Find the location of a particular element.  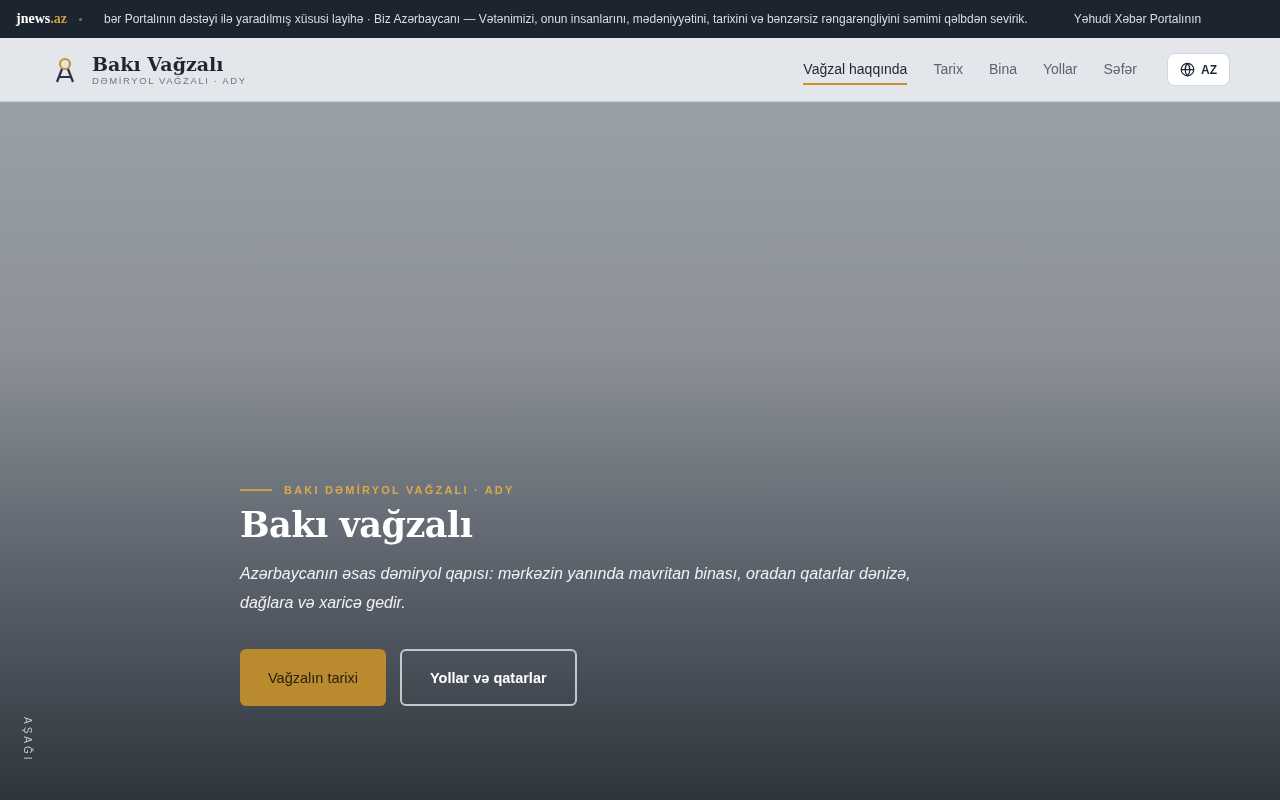

separator-dot-icon is located at coordinates (80, 19).